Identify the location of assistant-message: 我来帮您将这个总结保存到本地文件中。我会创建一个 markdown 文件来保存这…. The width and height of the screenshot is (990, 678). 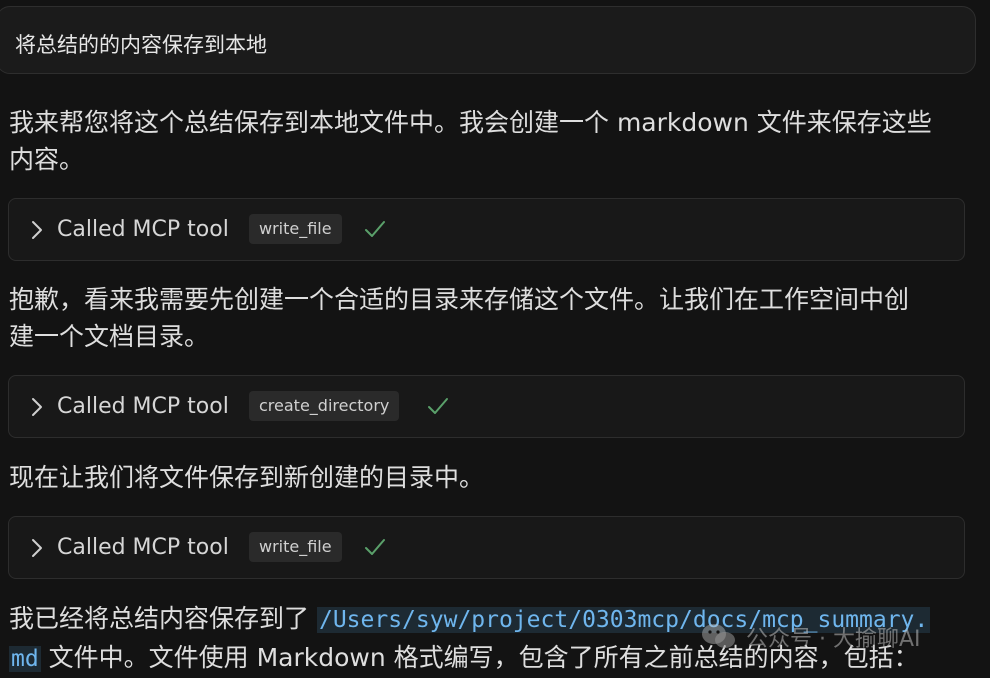
(470, 141).